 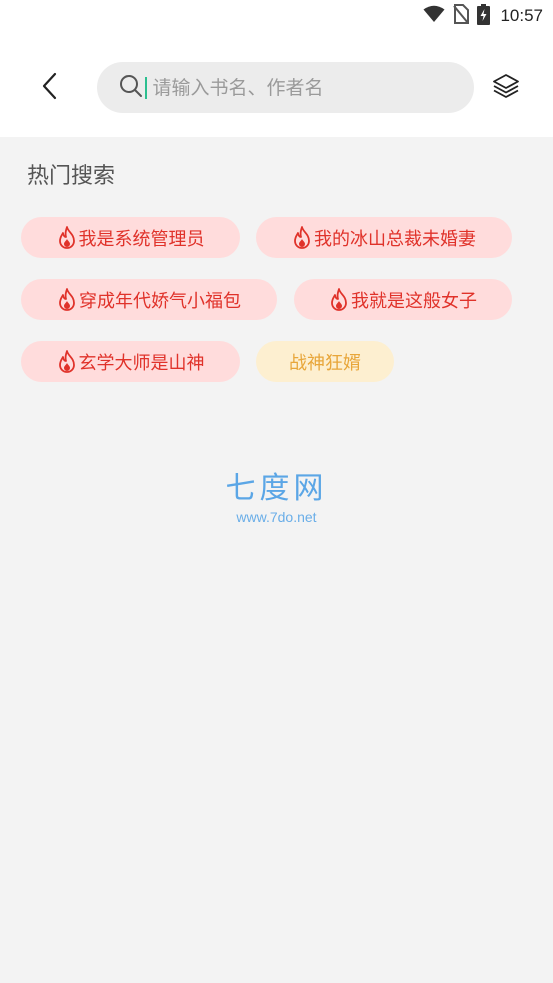 I want to click on layers-icon, so click(x=506, y=88).